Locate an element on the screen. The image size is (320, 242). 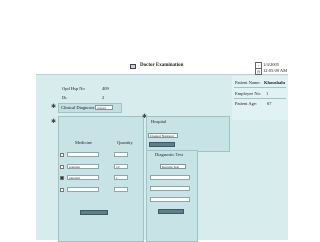
clinical-diagnosis-label: Clinical Diagnosis is located at coordinates (78, 107).